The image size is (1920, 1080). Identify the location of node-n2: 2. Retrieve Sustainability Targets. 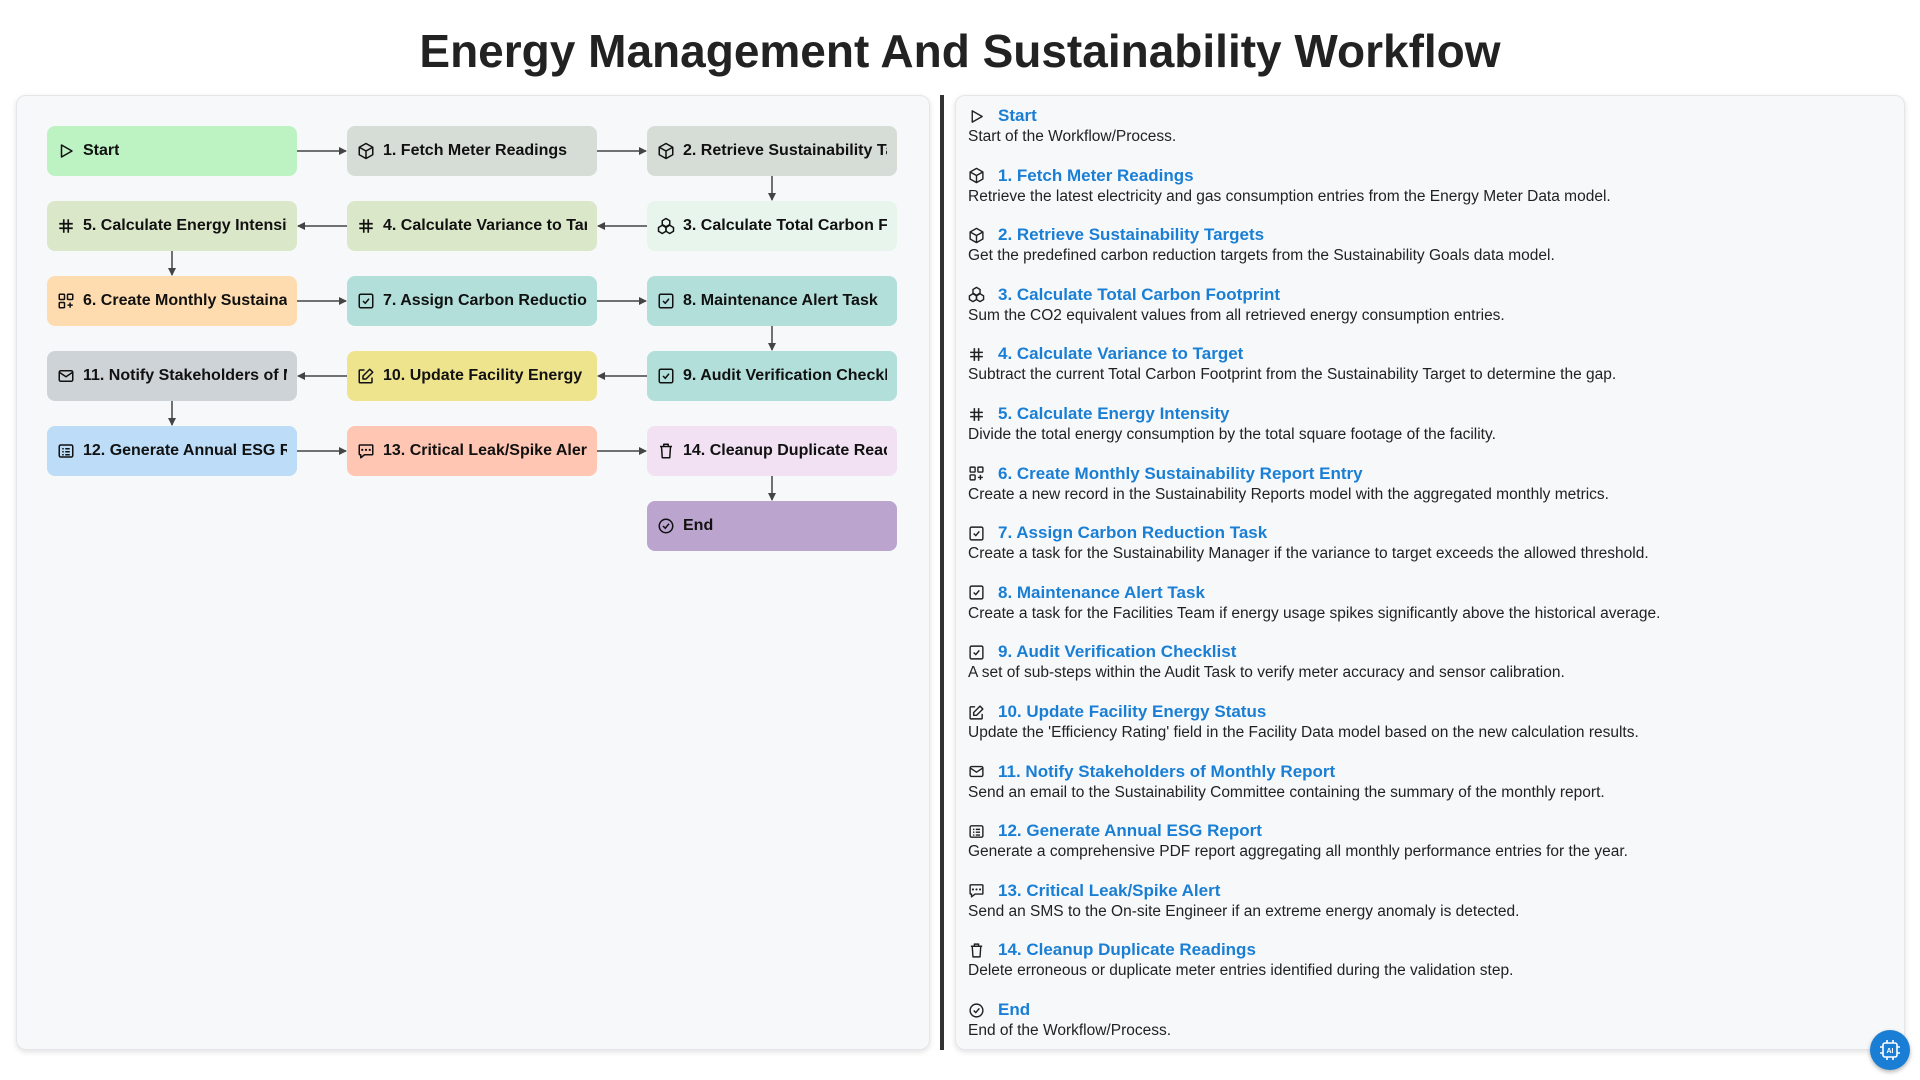
(772, 151).